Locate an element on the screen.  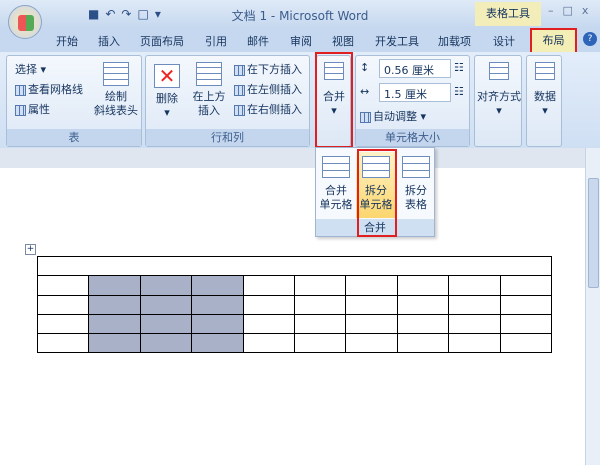
tab-mailings: 邮件 is located at coordinates (258, 41).